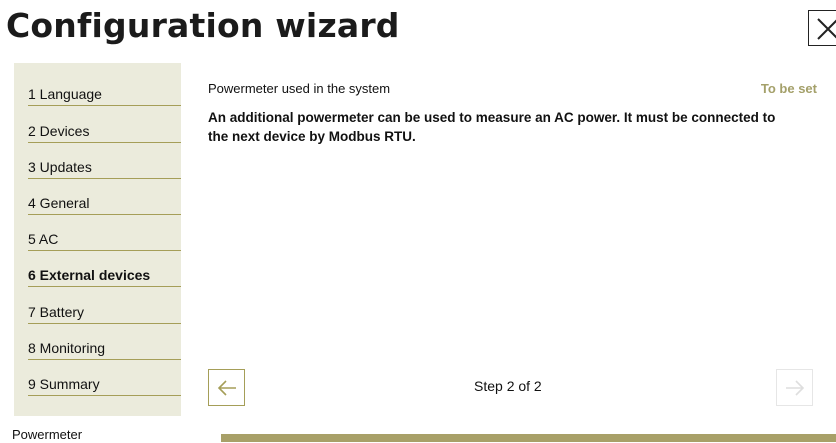 The height and width of the screenshot is (443, 836). What do you see at coordinates (104, 94) in the screenshot?
I see `step-language: 1 Language` at bounding box center [104, 94].